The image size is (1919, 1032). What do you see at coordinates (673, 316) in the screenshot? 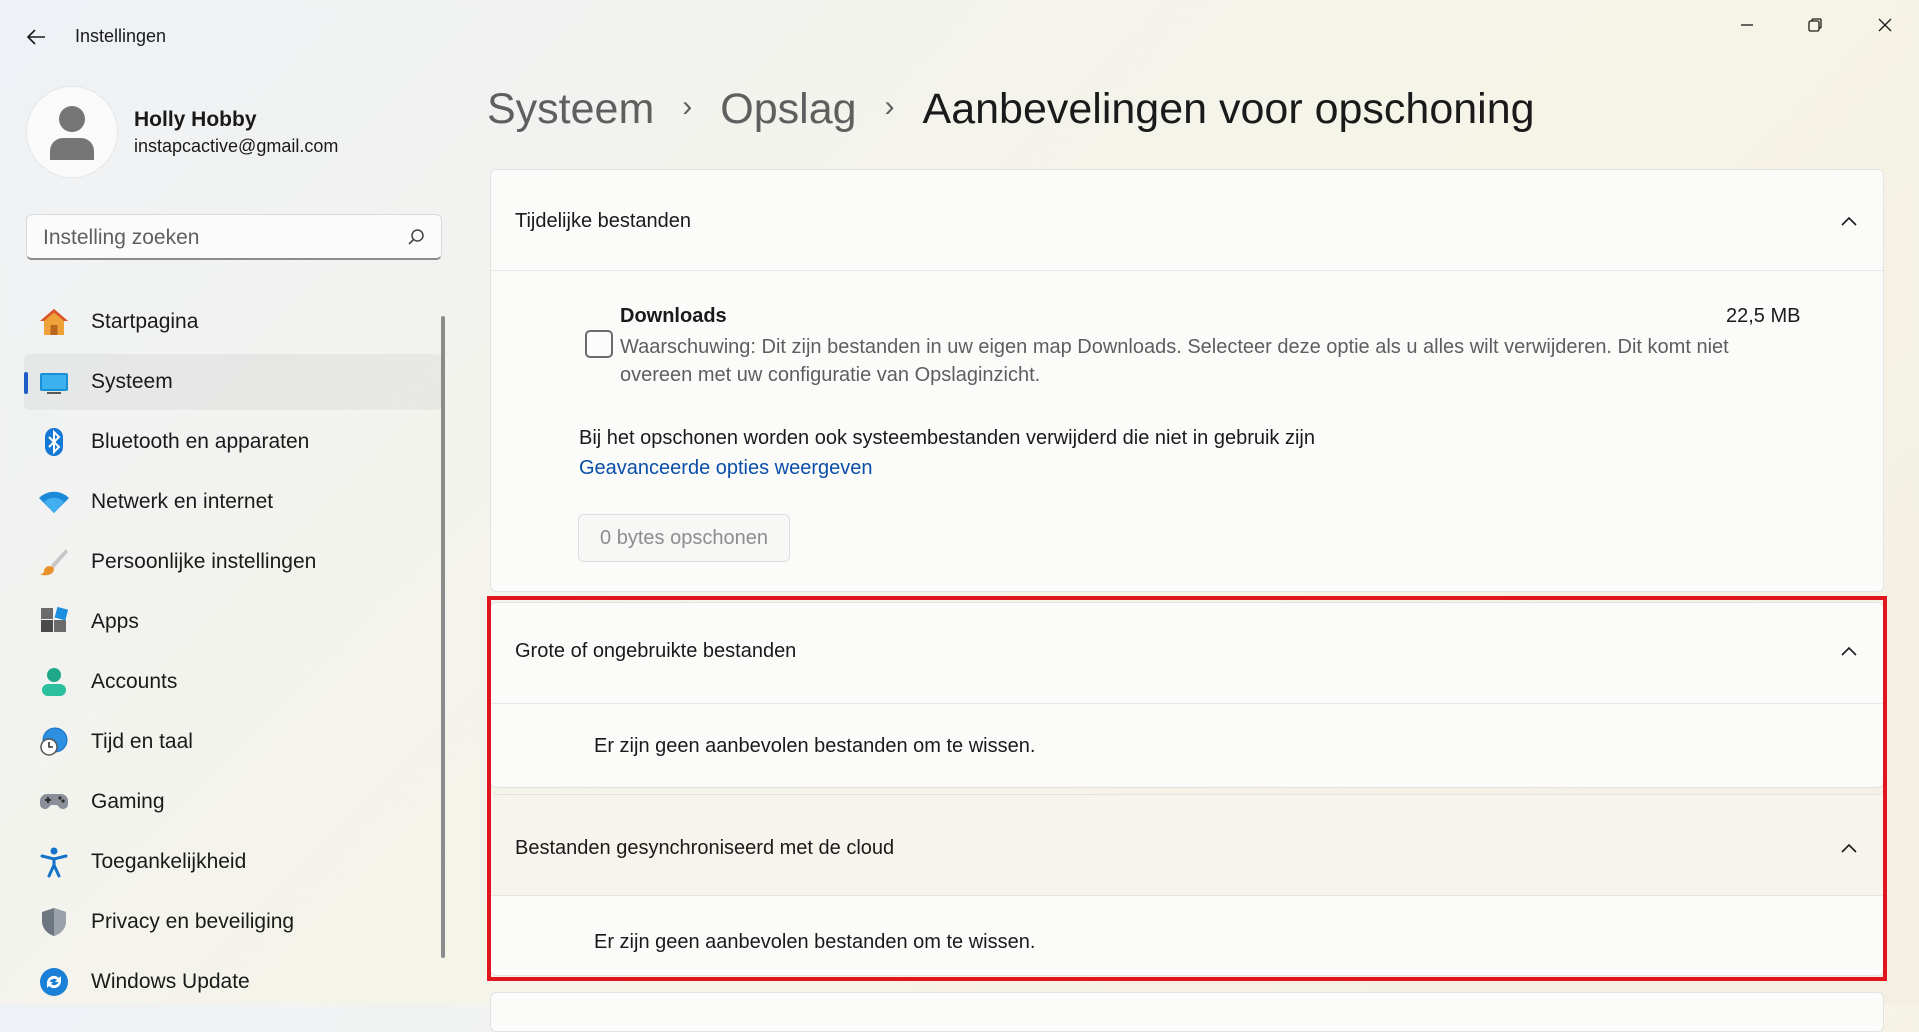
I see `downloads-title: Downloads` at bounding box center [673, 316].